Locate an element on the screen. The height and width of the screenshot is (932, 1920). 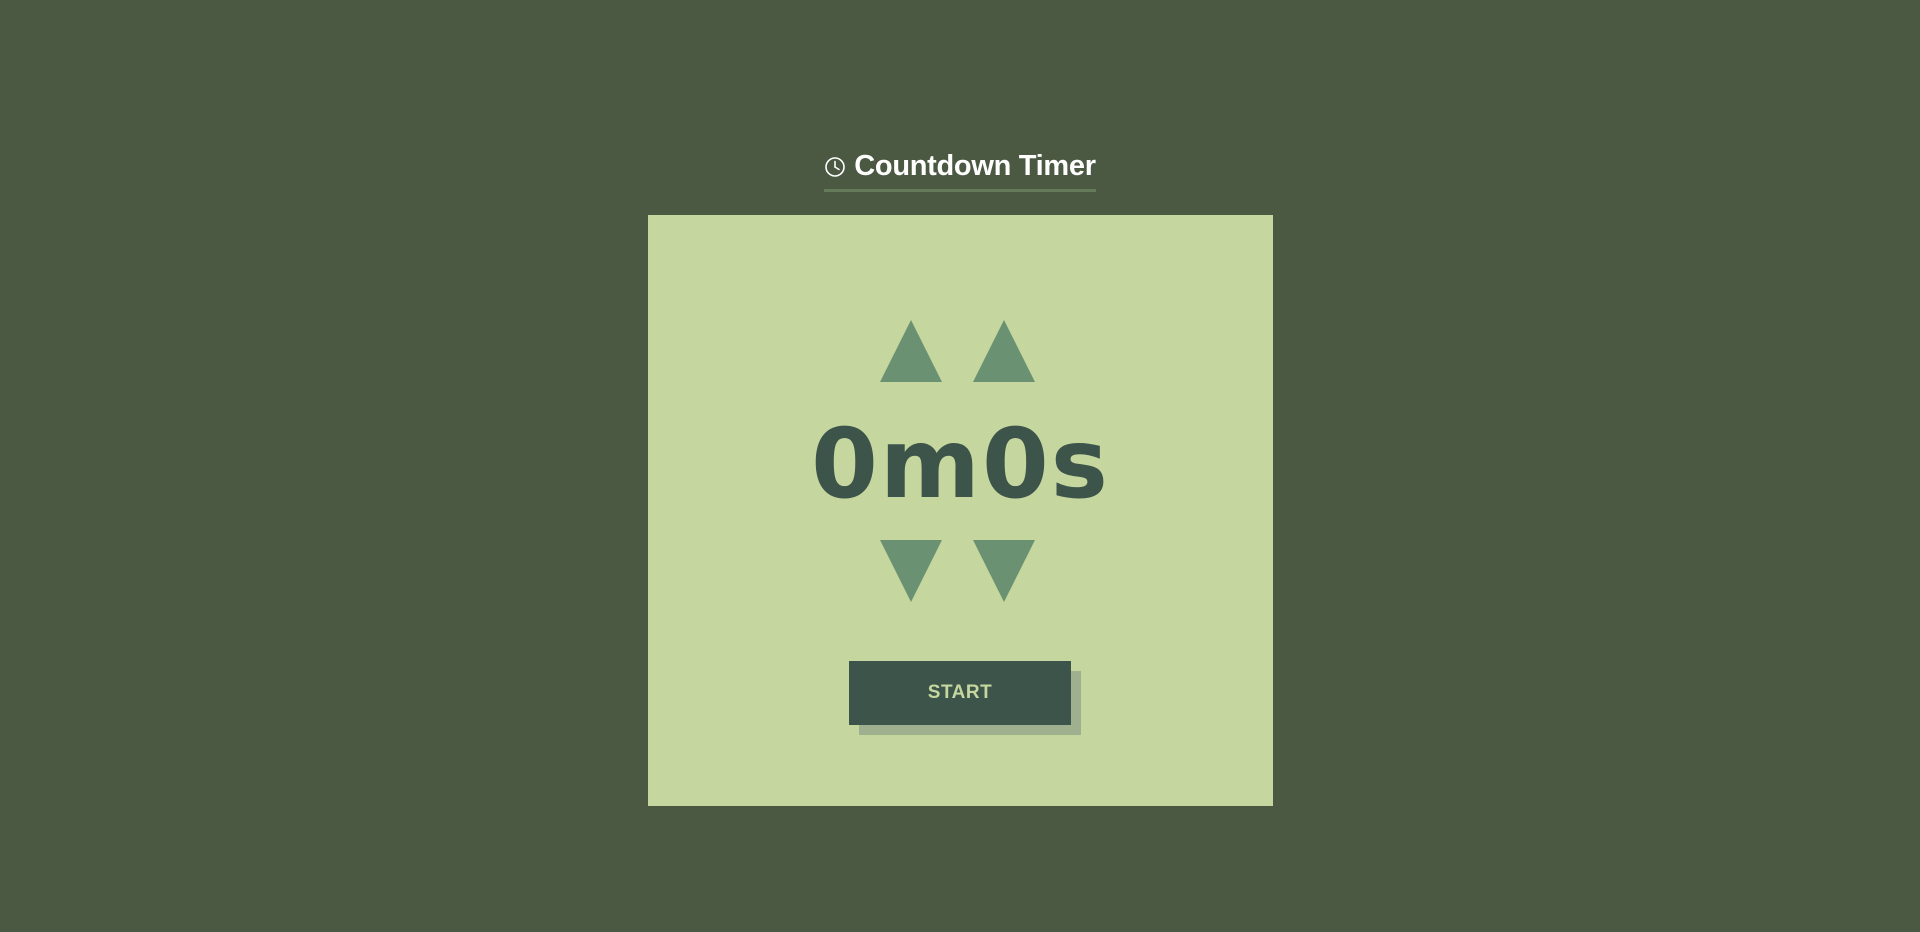
clock-icon is located at coordinates (835, 167).